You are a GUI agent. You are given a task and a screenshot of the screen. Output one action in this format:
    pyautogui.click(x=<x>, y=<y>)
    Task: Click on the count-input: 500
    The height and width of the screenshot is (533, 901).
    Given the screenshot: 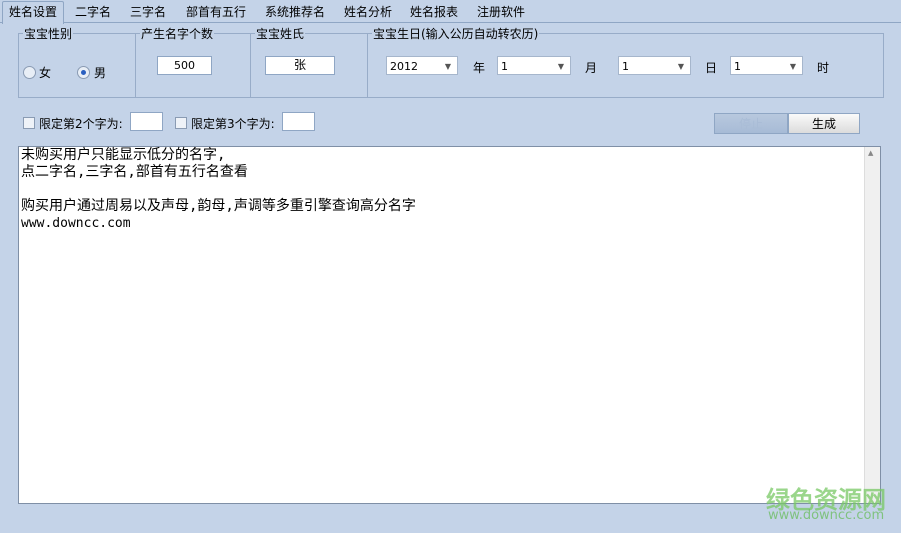 What is the action you would take?
    pyautogui.click(x=184, y=65)
    